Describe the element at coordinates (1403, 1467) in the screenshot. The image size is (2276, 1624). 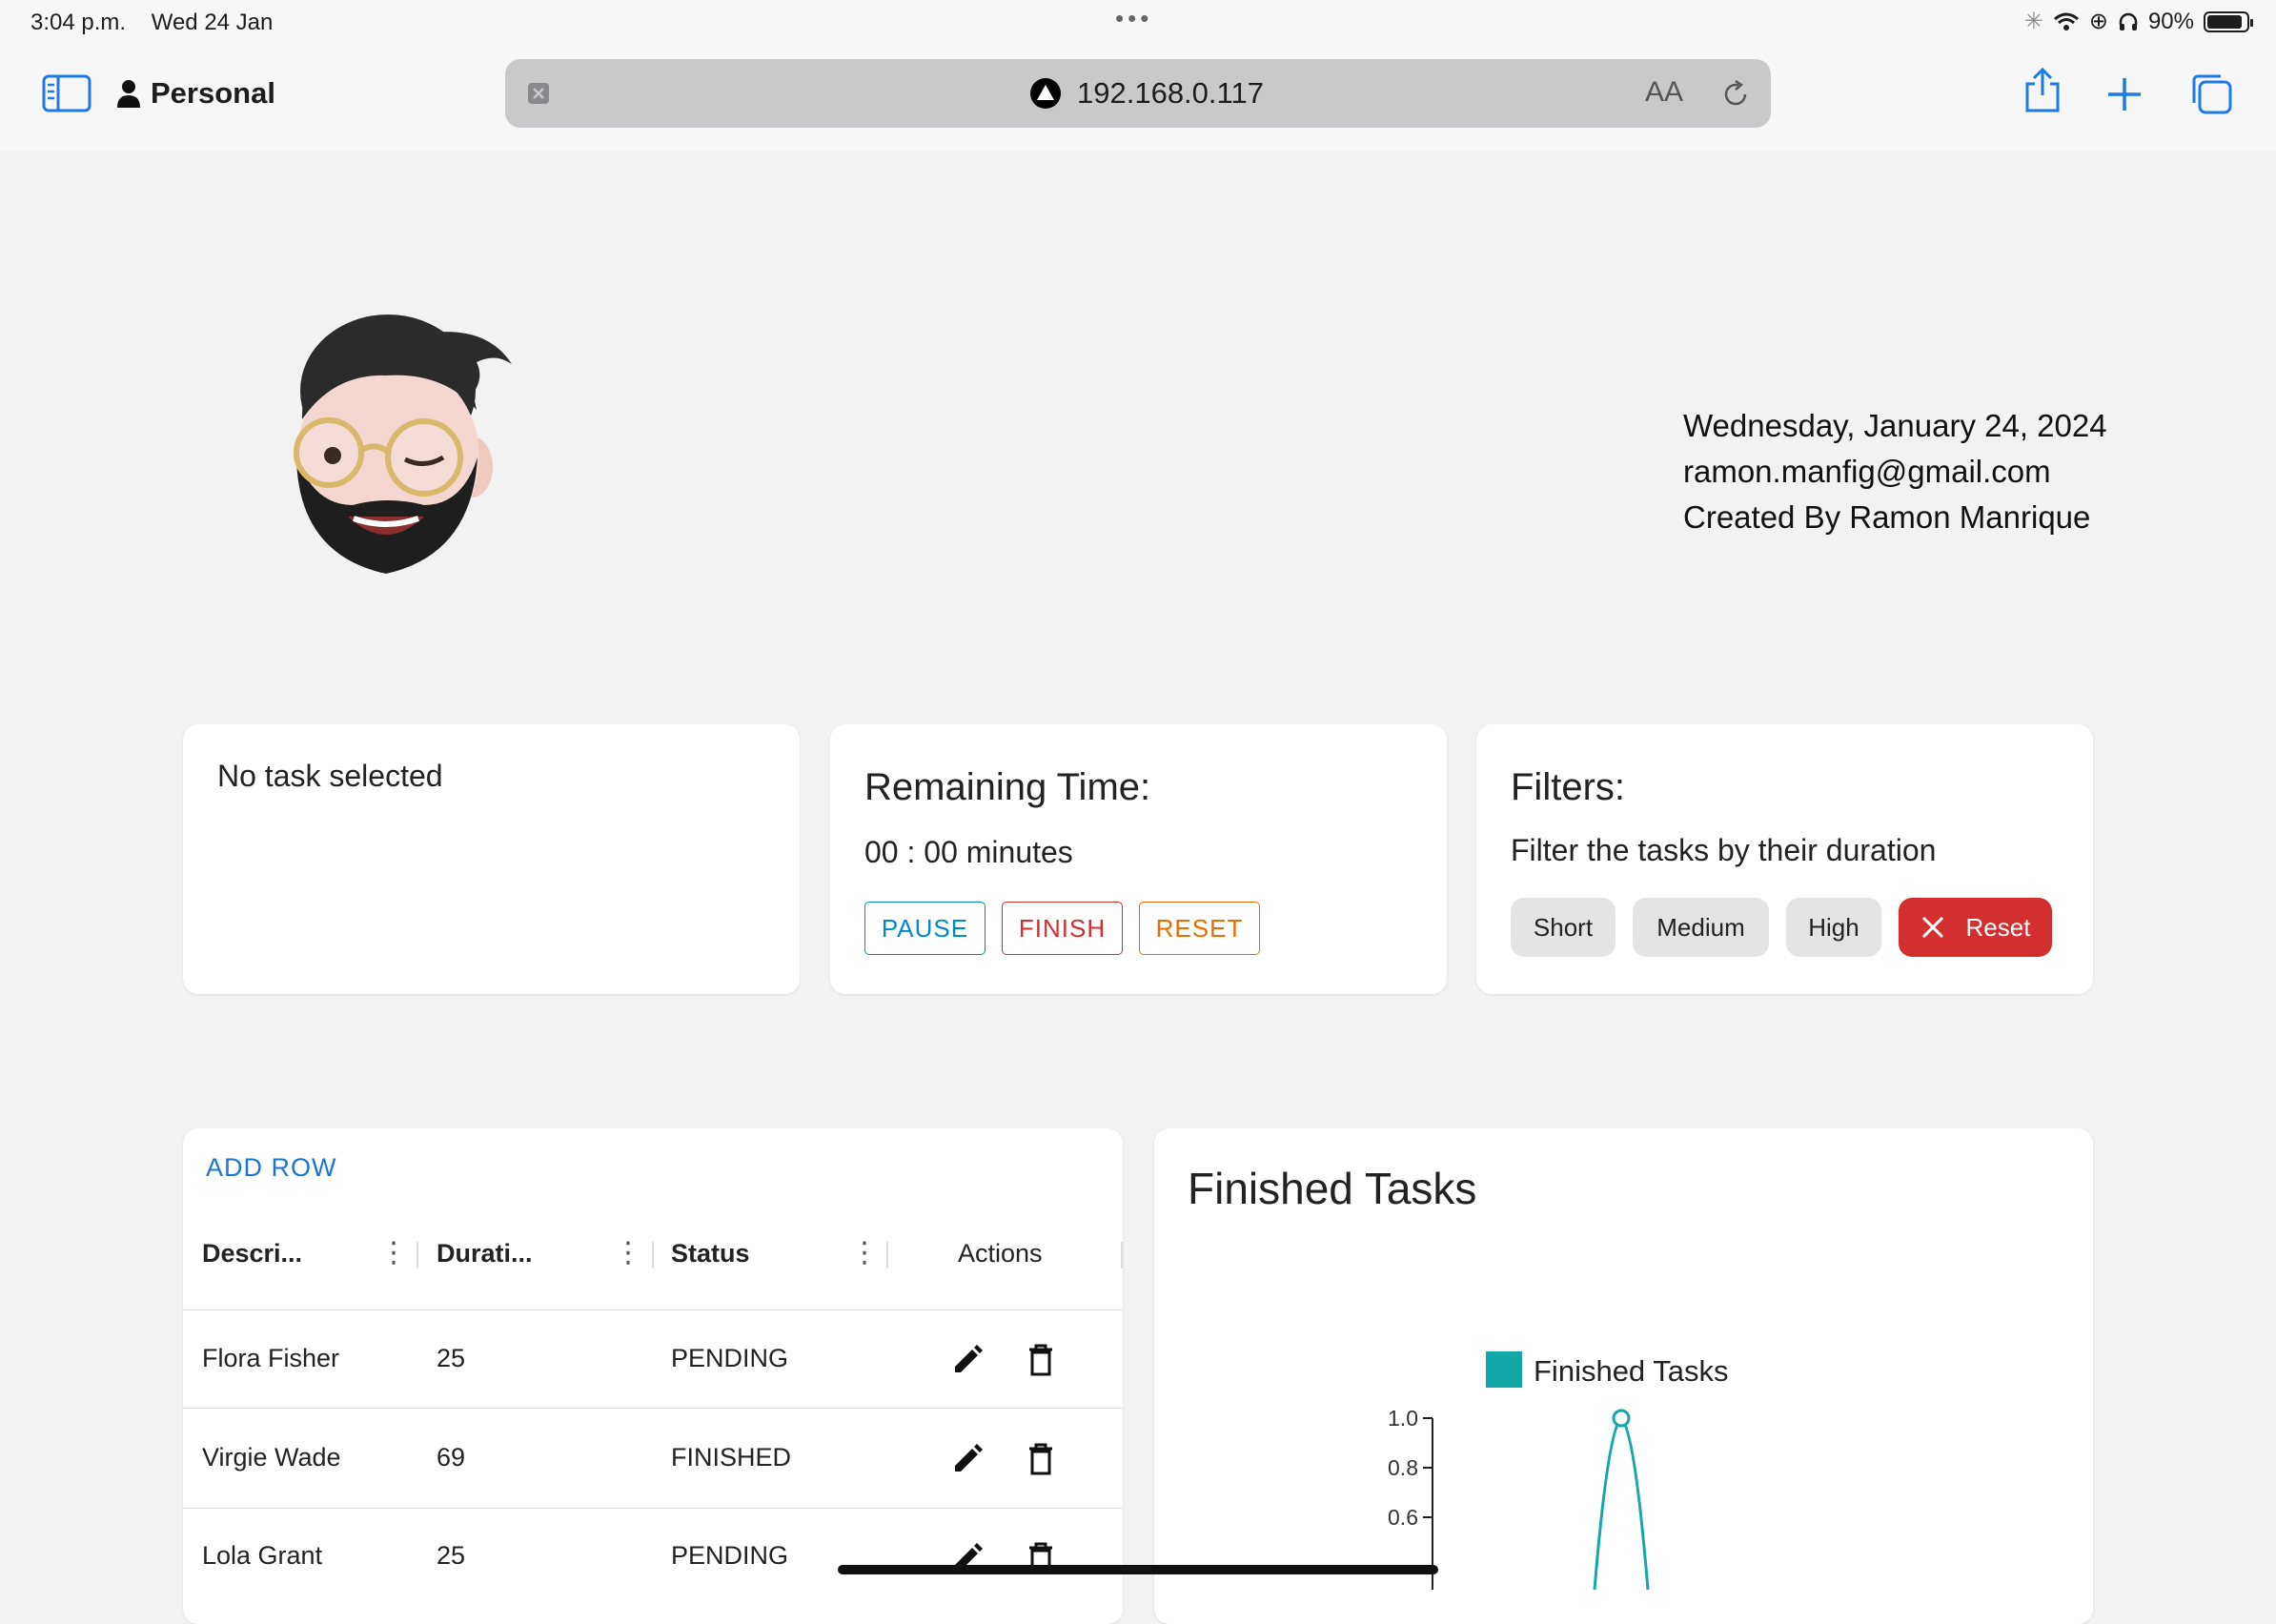
I see `y-tick-label: 0.8` at that location.